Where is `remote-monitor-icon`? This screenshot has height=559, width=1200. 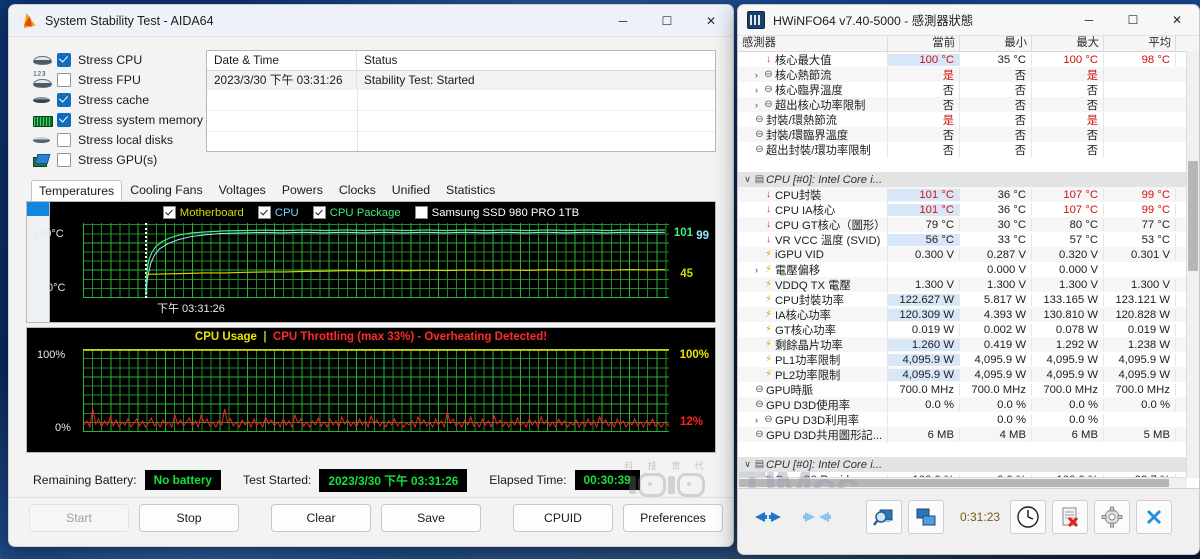 remote-monitor-icon is located at coordinates (926, 516).